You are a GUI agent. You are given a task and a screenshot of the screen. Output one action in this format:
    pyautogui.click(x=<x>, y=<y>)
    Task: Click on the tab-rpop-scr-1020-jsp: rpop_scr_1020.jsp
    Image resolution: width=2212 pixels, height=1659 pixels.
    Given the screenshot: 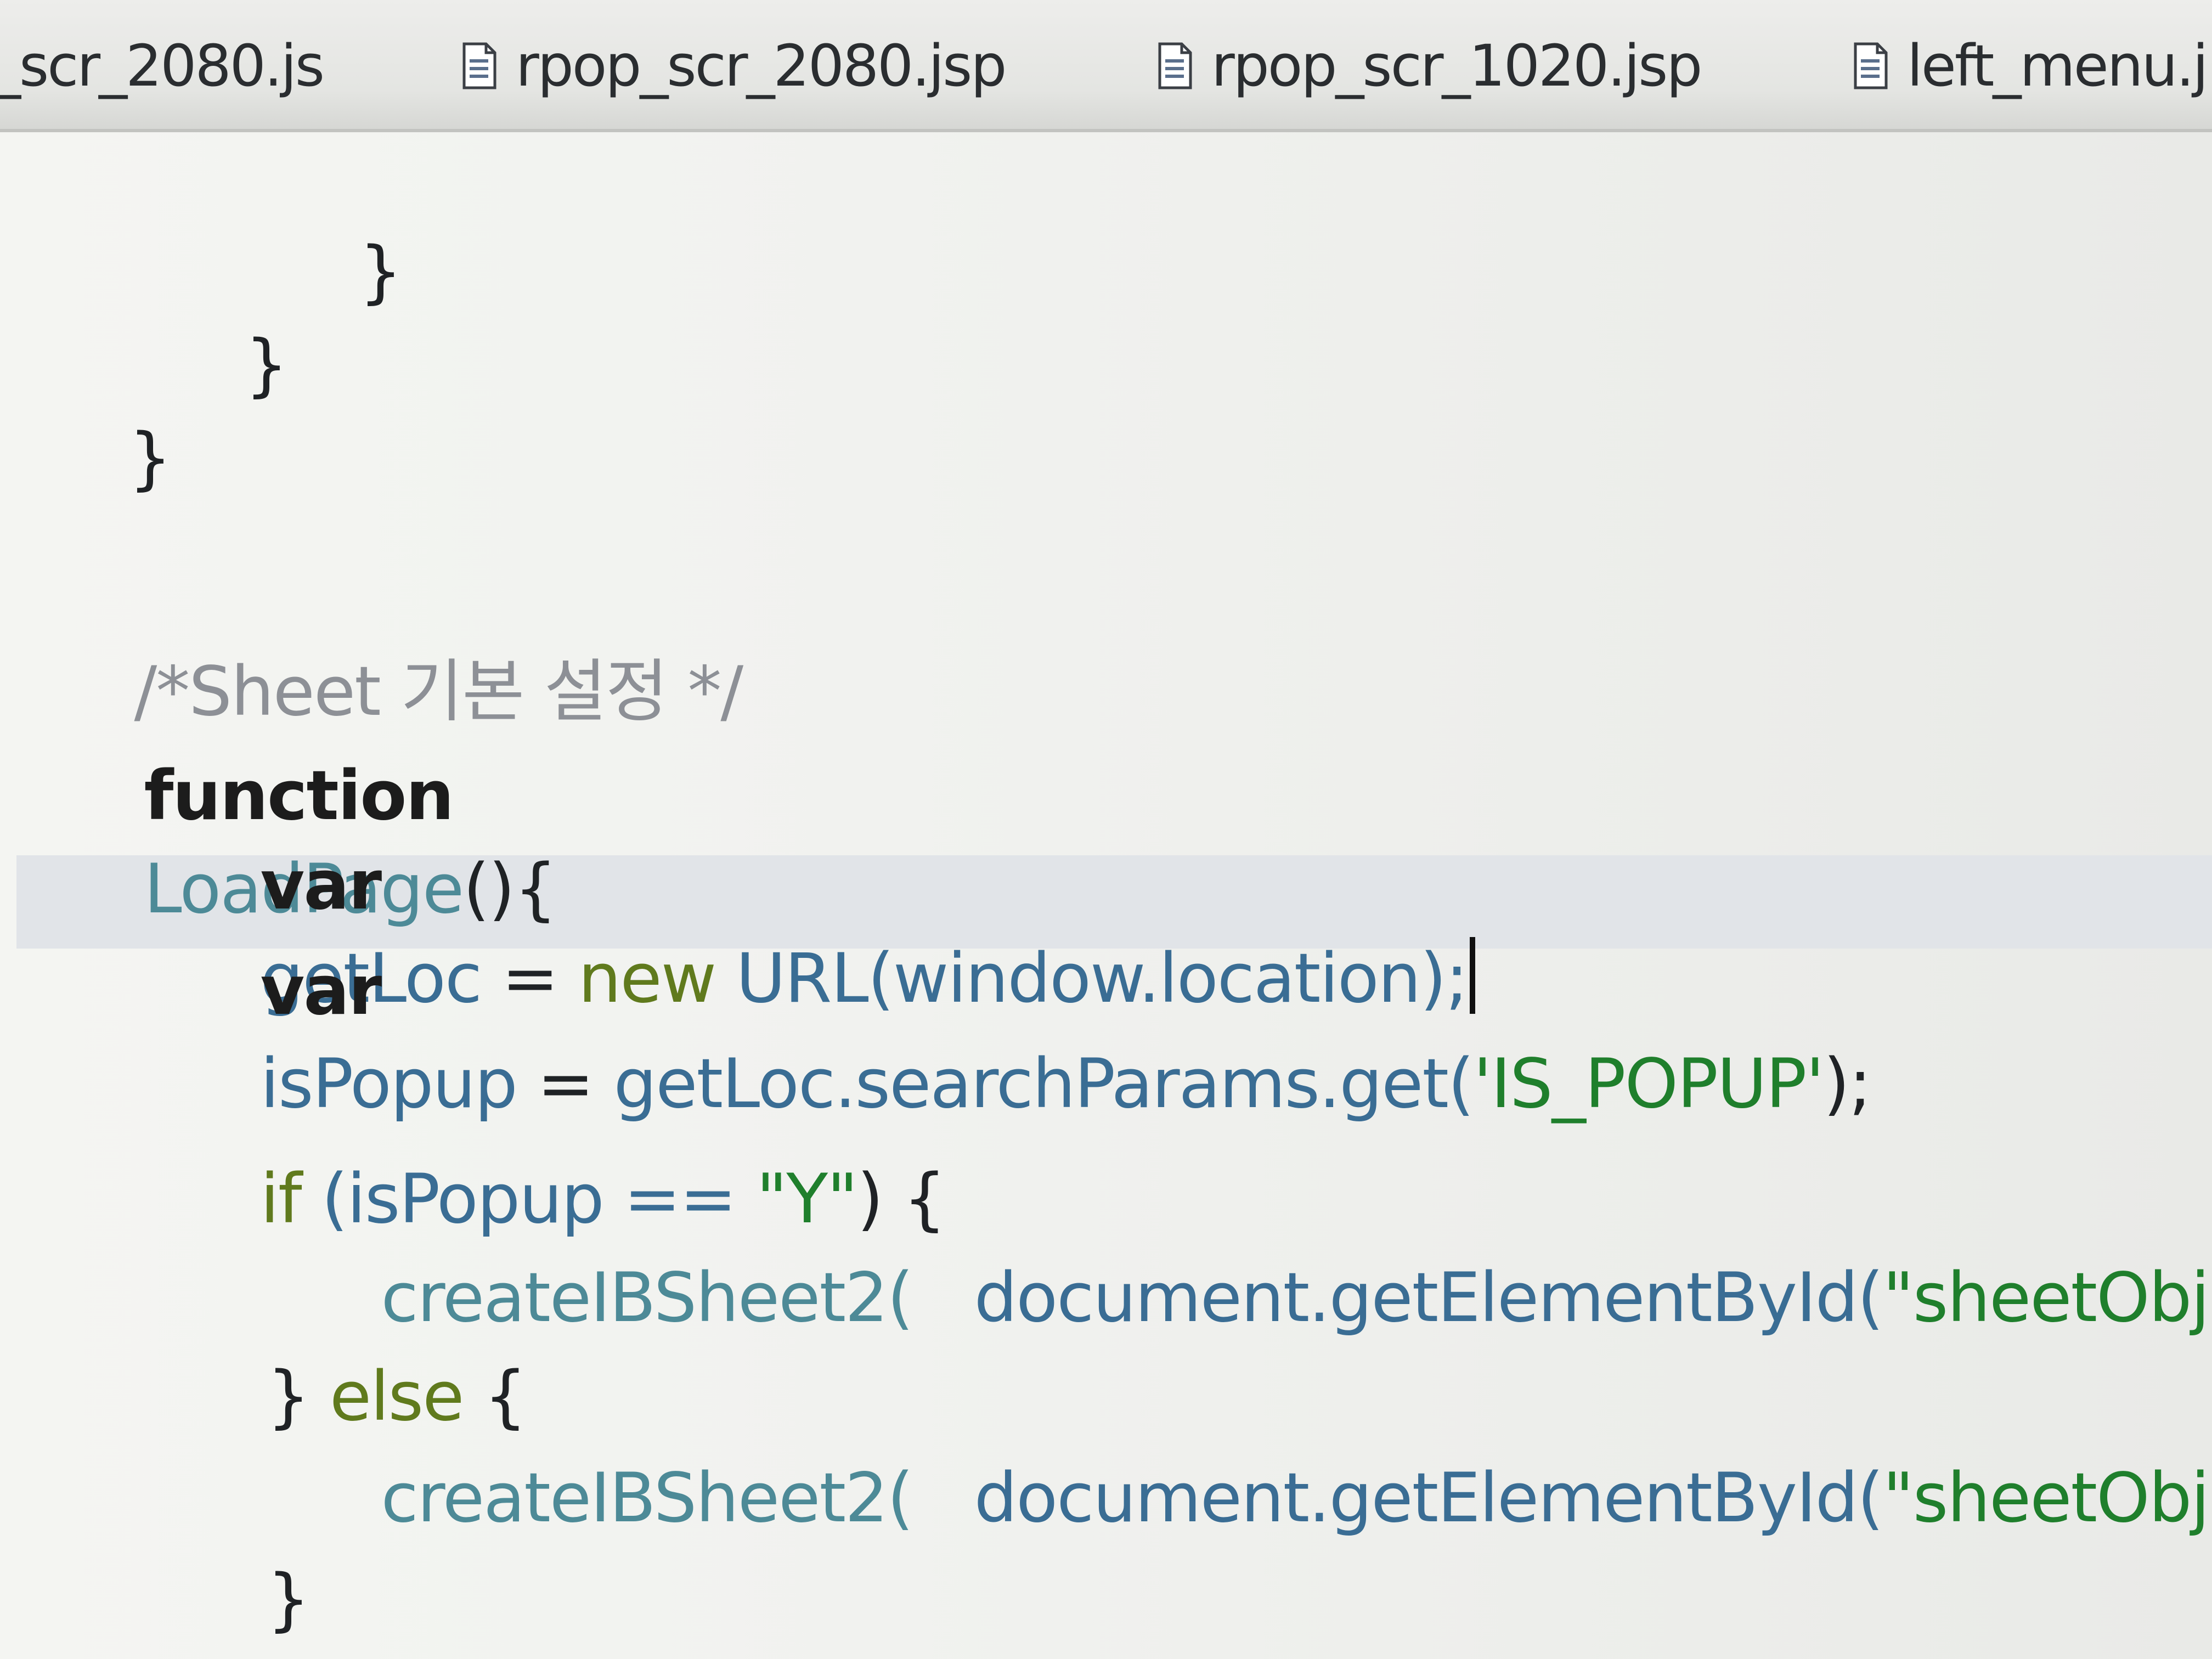 What is the action you would take?
    pyautogui.click(x=1430, y=66)
    